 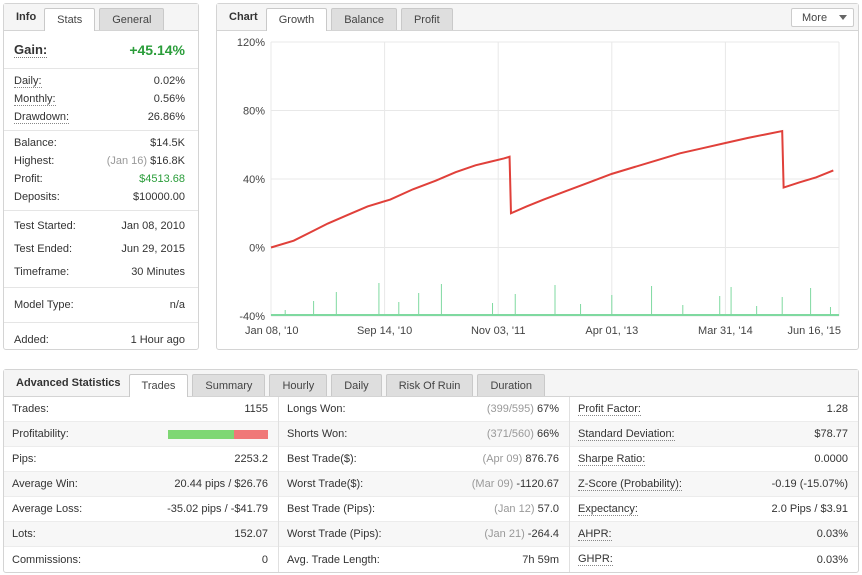 I want to click on stat-row: Worst Trade($): (Mar 09) -1120.67, so click(x=424, y=484).